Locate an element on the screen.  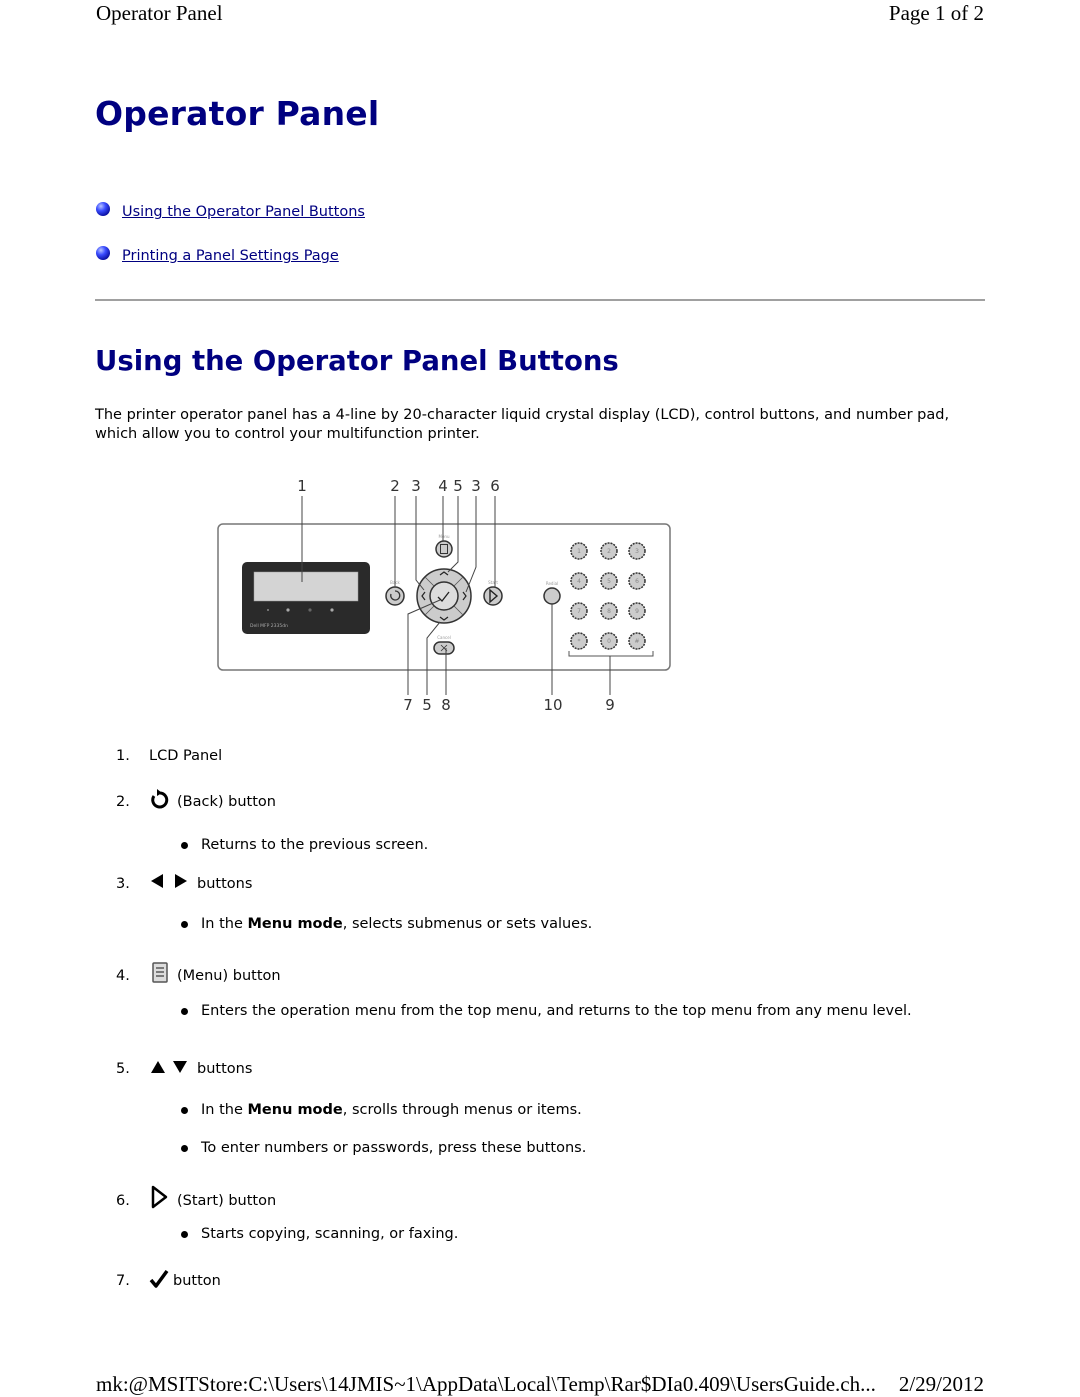
callout-5: 5 is located at coordinates (458, 486).